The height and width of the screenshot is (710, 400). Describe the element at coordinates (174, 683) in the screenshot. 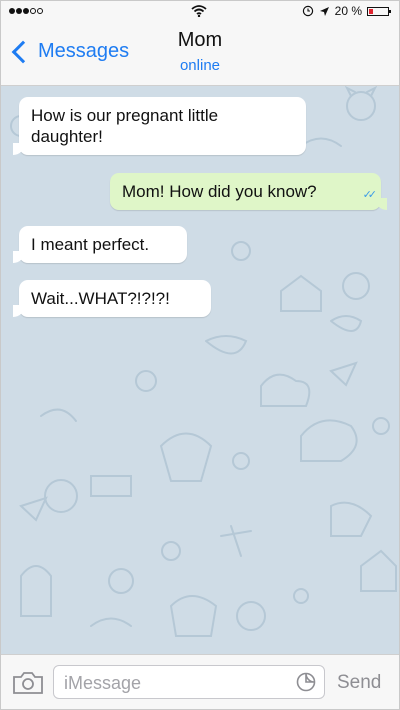

I see `message-input` at that location.